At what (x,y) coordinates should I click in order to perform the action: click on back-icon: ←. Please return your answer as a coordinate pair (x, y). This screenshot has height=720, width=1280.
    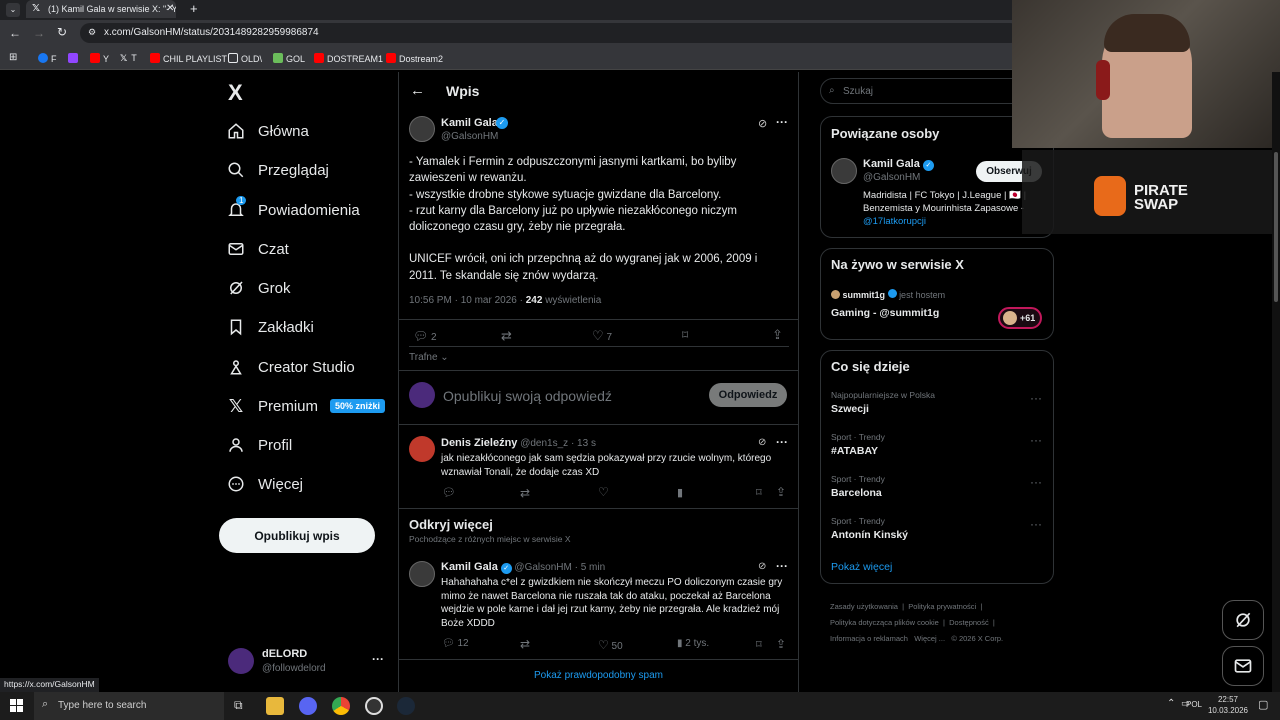
    Looking at the image, I should click on (15, 33).